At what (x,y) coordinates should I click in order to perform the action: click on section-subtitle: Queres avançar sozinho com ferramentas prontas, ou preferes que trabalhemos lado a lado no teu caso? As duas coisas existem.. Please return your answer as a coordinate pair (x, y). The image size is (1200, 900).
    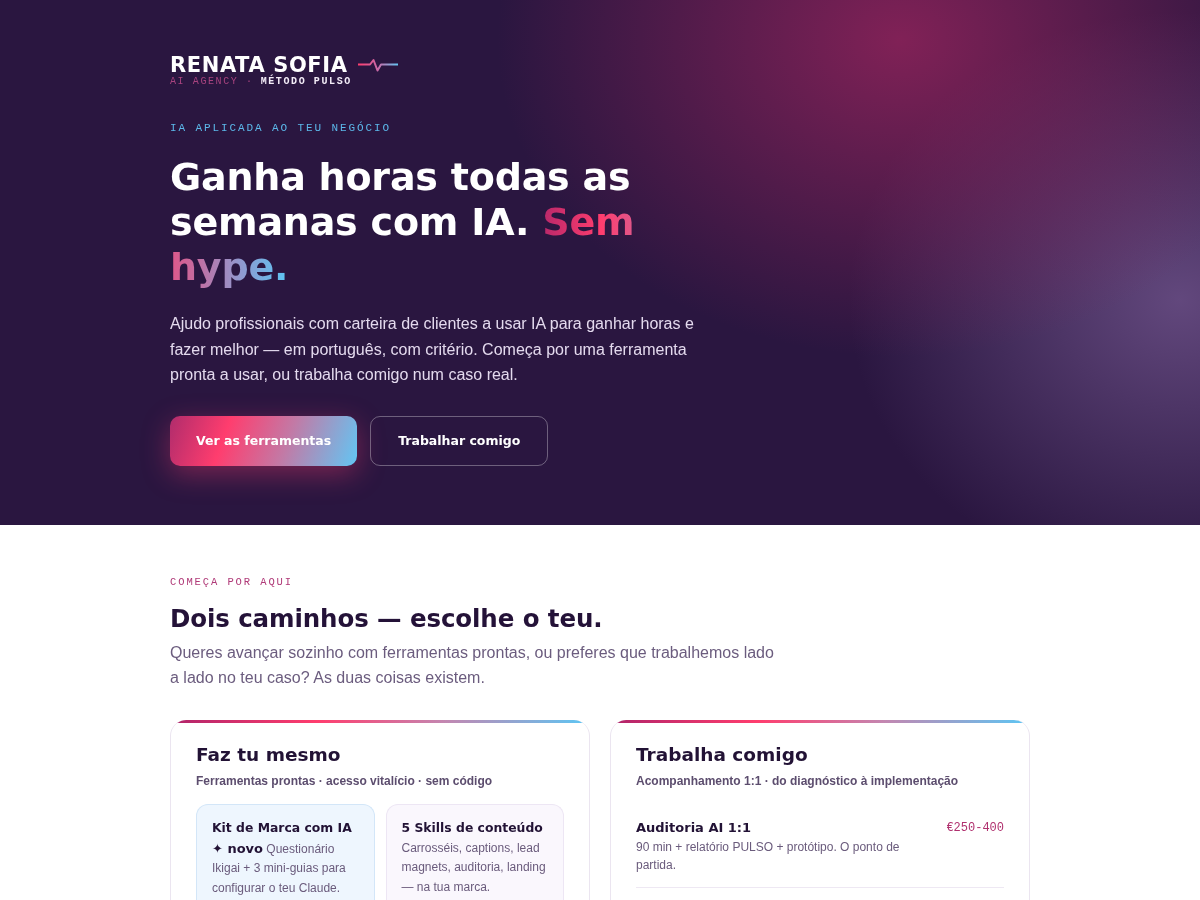
    Looking at the image, I should click on (472, 665).